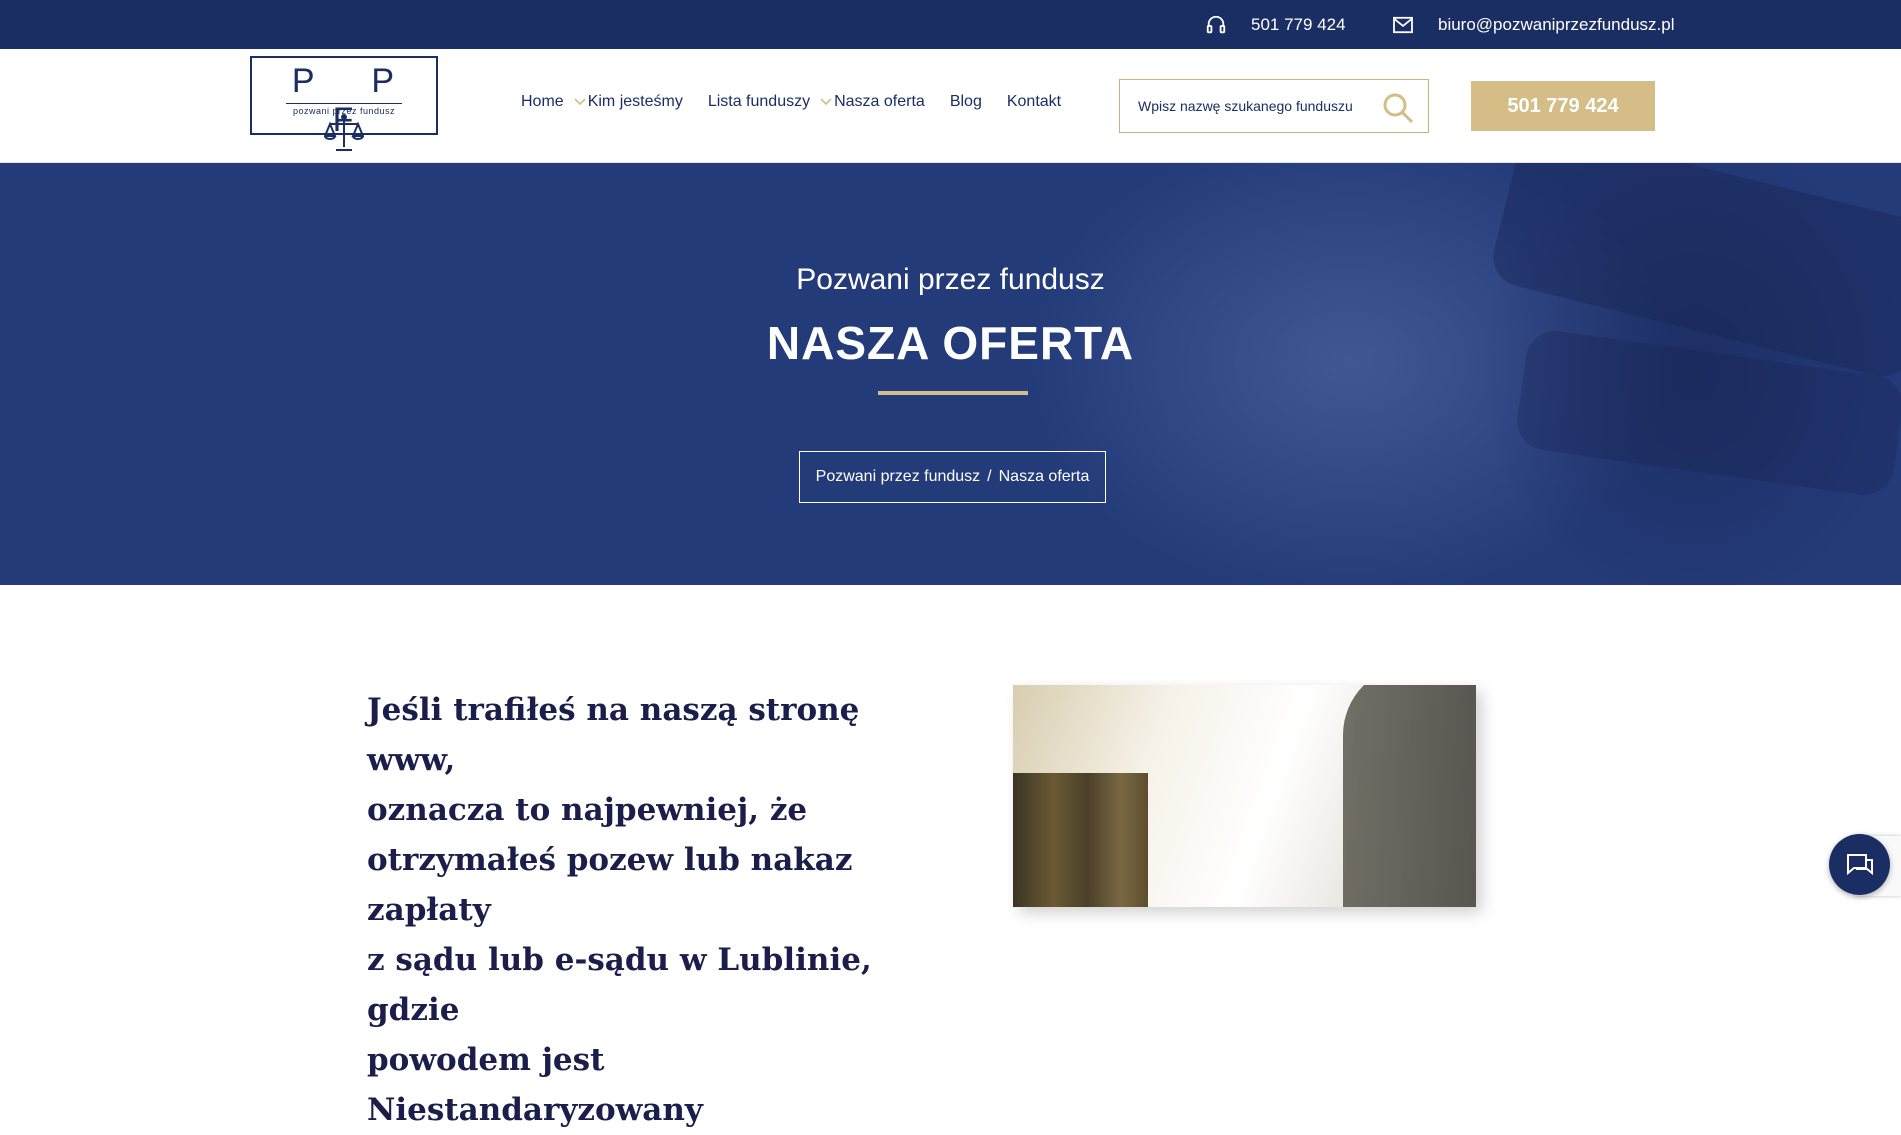 The image size is (1901, 1135). What do you see at coordinates (1403, 24) in the screenshot?
I see `envelope-icon` at bounding box center [1403, 24].